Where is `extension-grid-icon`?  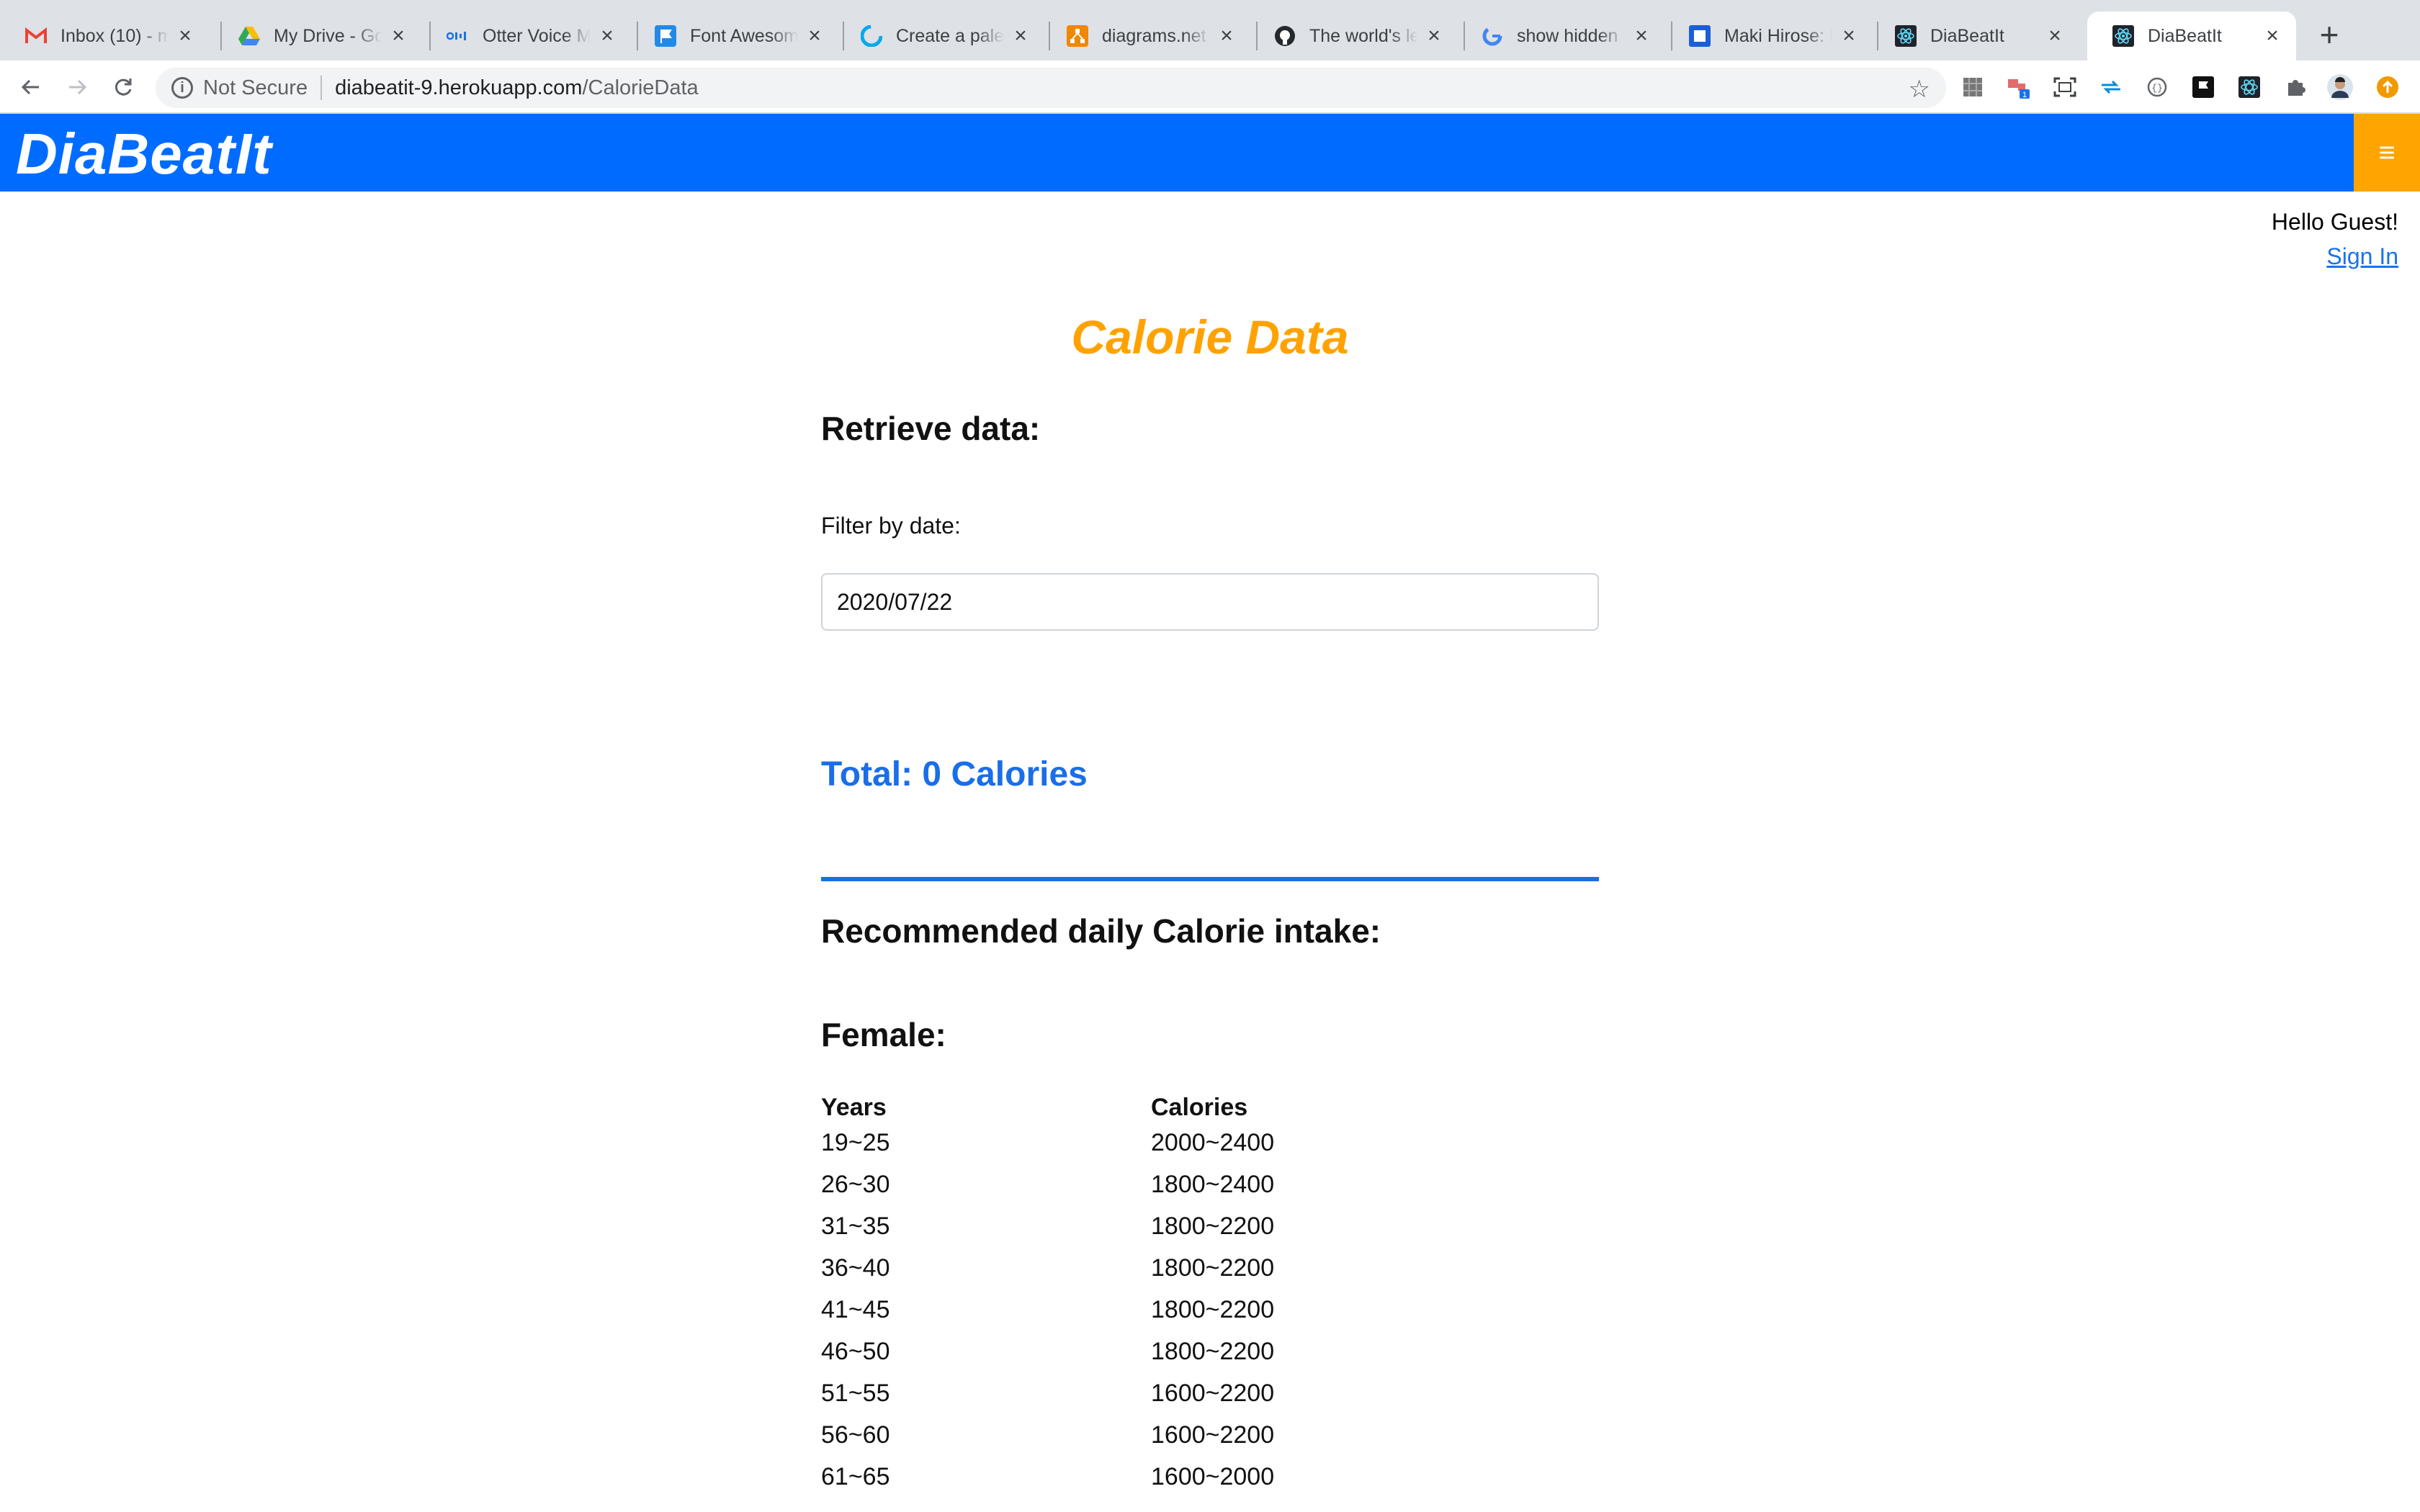
extension-grid-icon is located at coordinates (1973, 87).